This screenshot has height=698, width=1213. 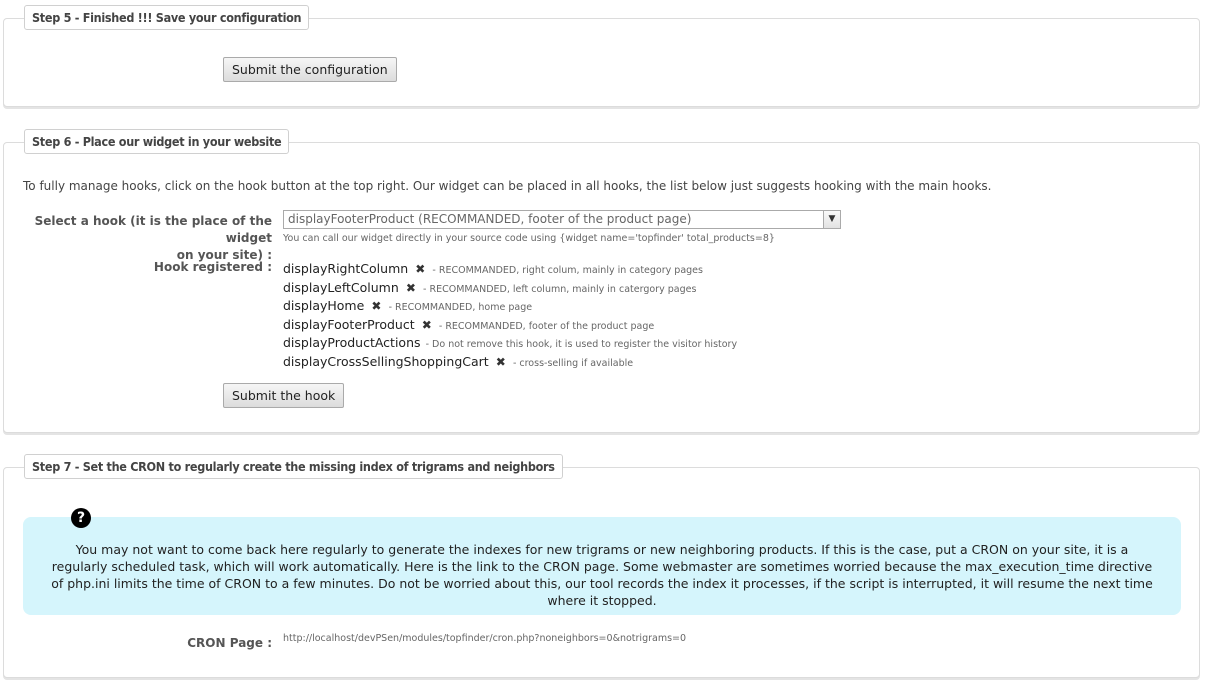 I want to click on hook-name: displayCrossSellingShoppingCart, so click(x=386, y=361).